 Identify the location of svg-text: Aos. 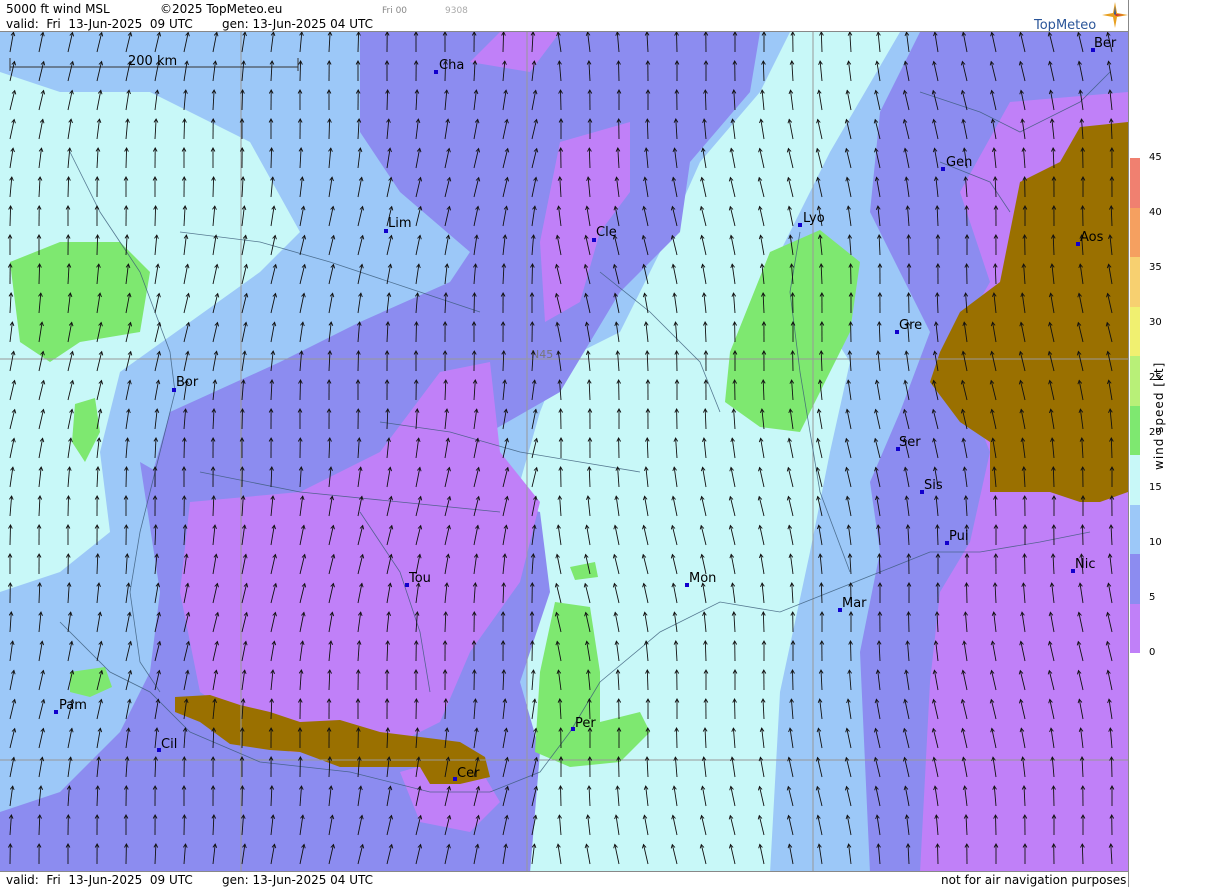
(1092, 237).